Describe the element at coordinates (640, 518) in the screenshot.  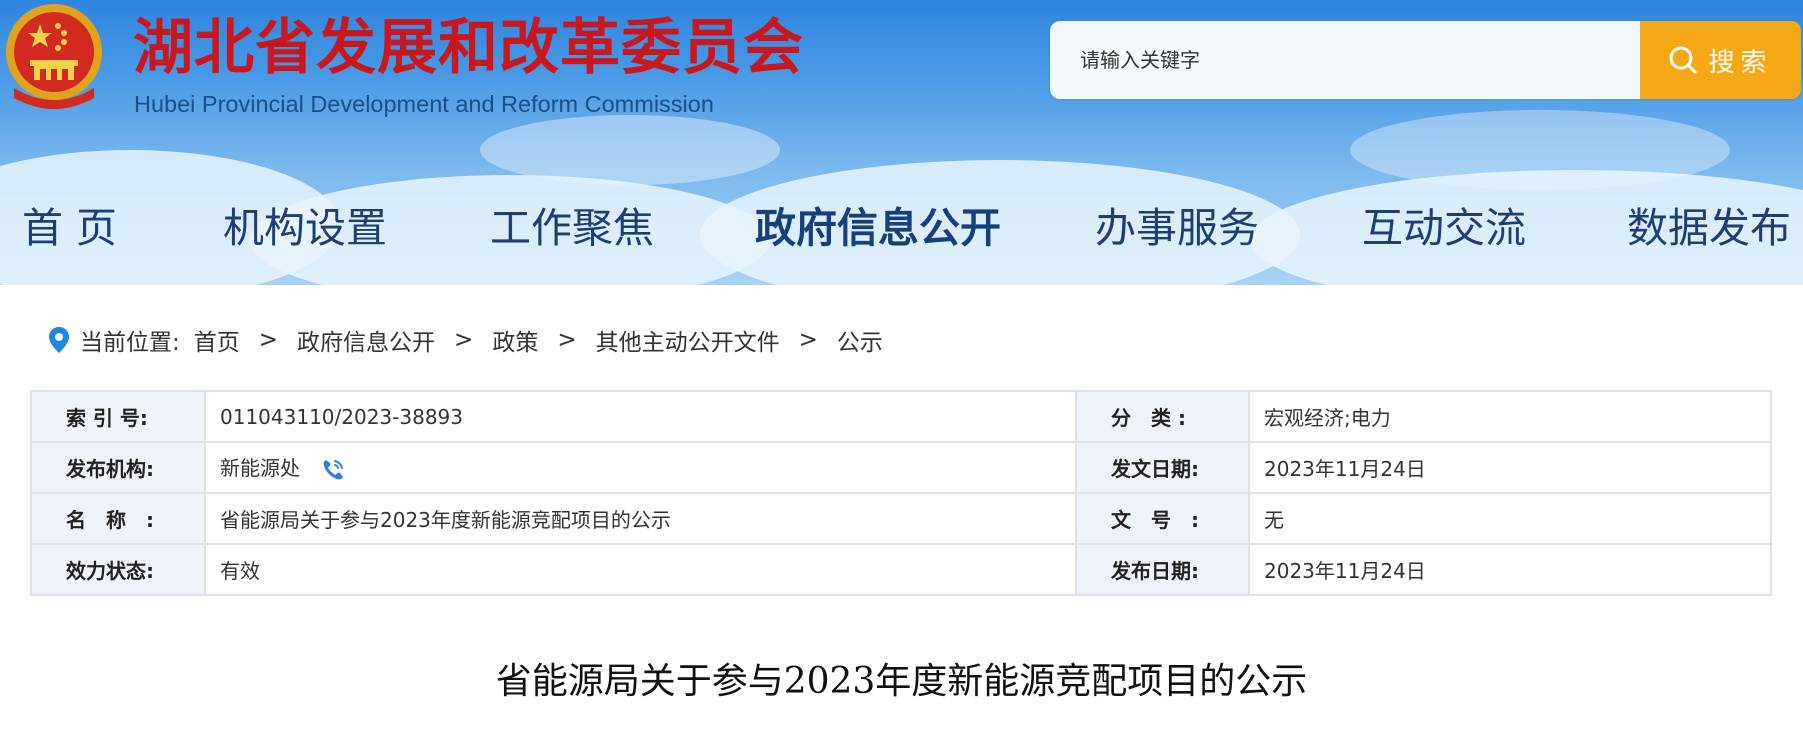
I see `name-value: 省能源局关于参与2023年度新能源竞配项目的公示` at that location.